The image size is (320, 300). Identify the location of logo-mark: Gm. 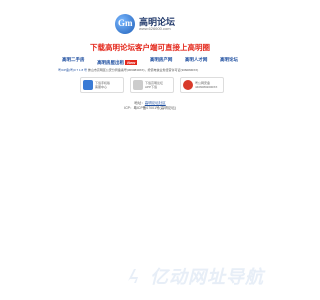
(125, 23).